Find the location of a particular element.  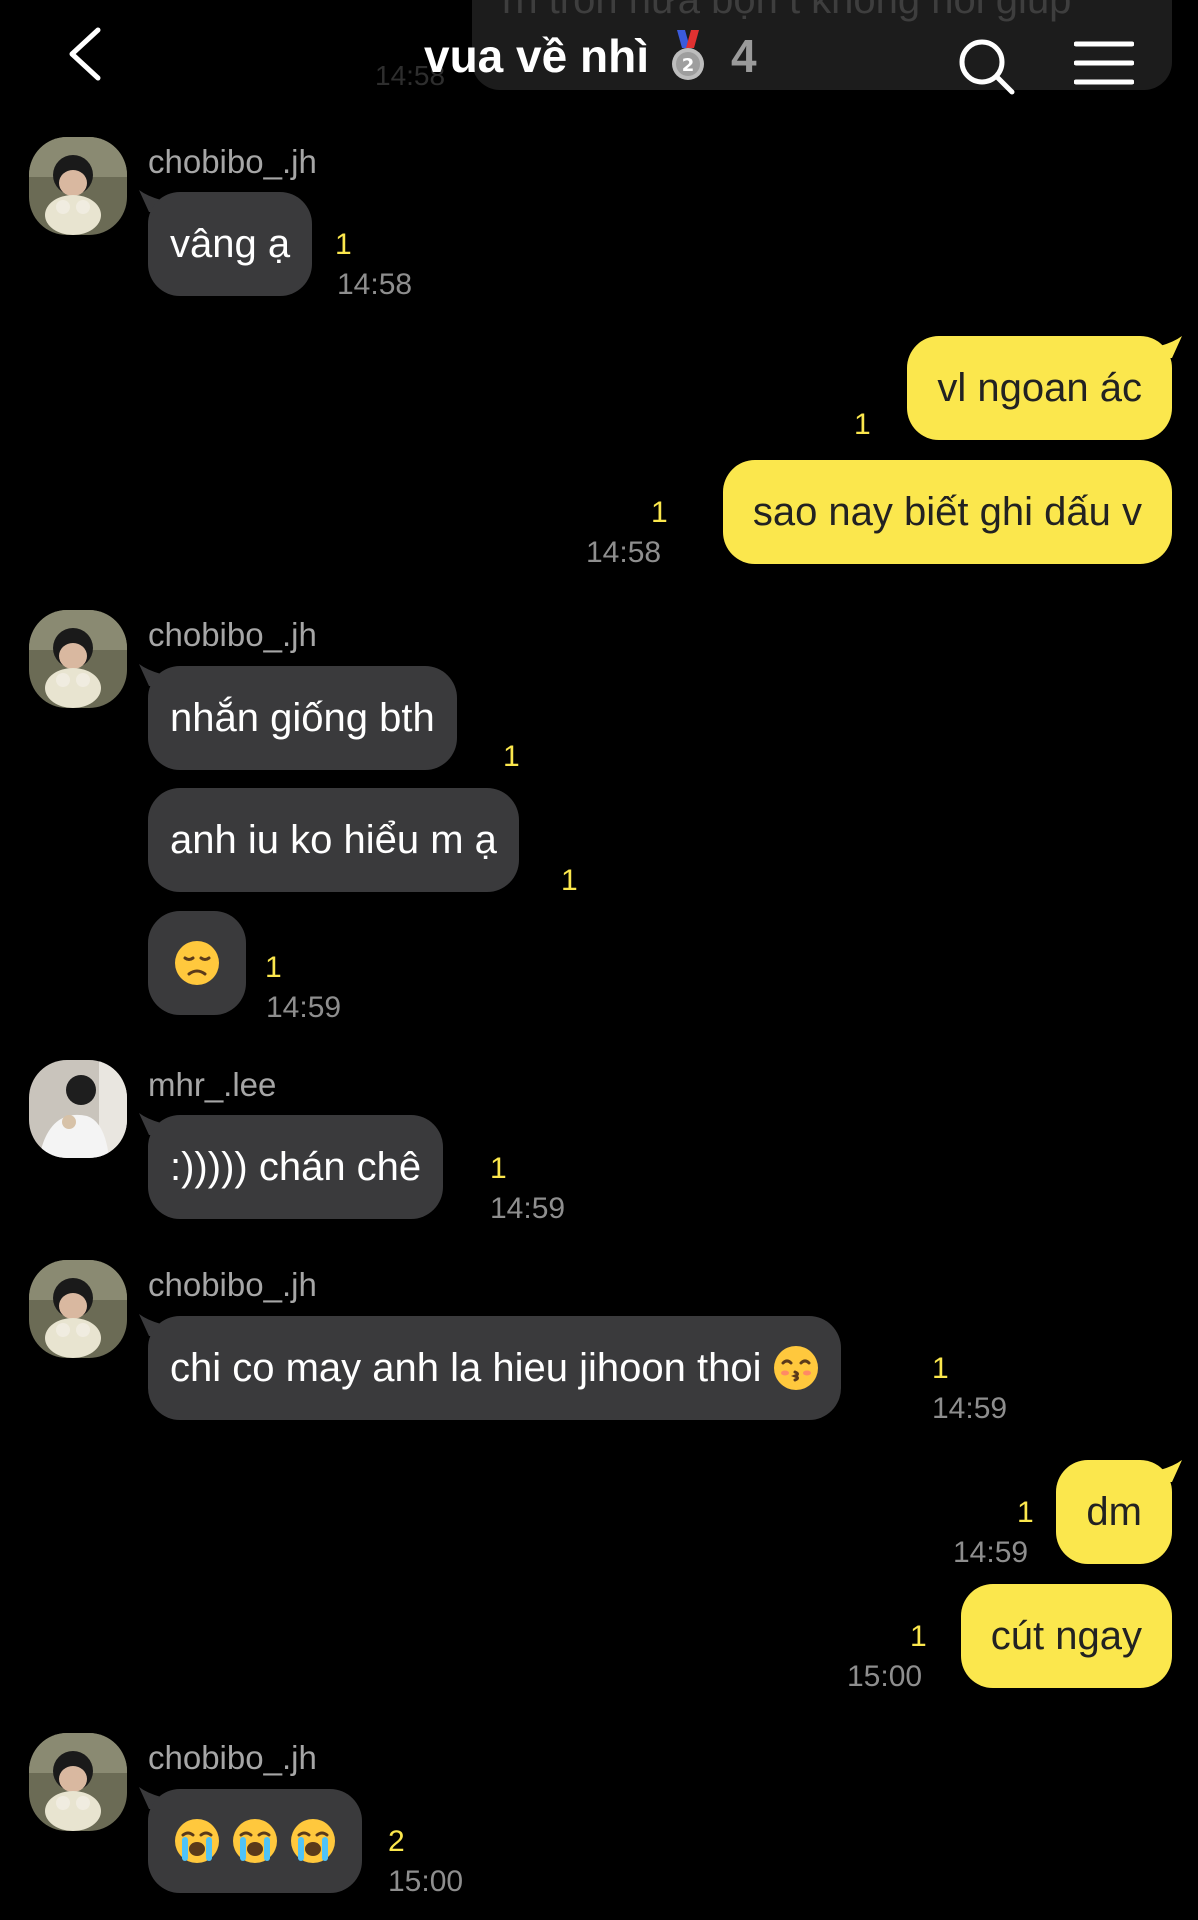

search-button is located at coordinates (987, 67).